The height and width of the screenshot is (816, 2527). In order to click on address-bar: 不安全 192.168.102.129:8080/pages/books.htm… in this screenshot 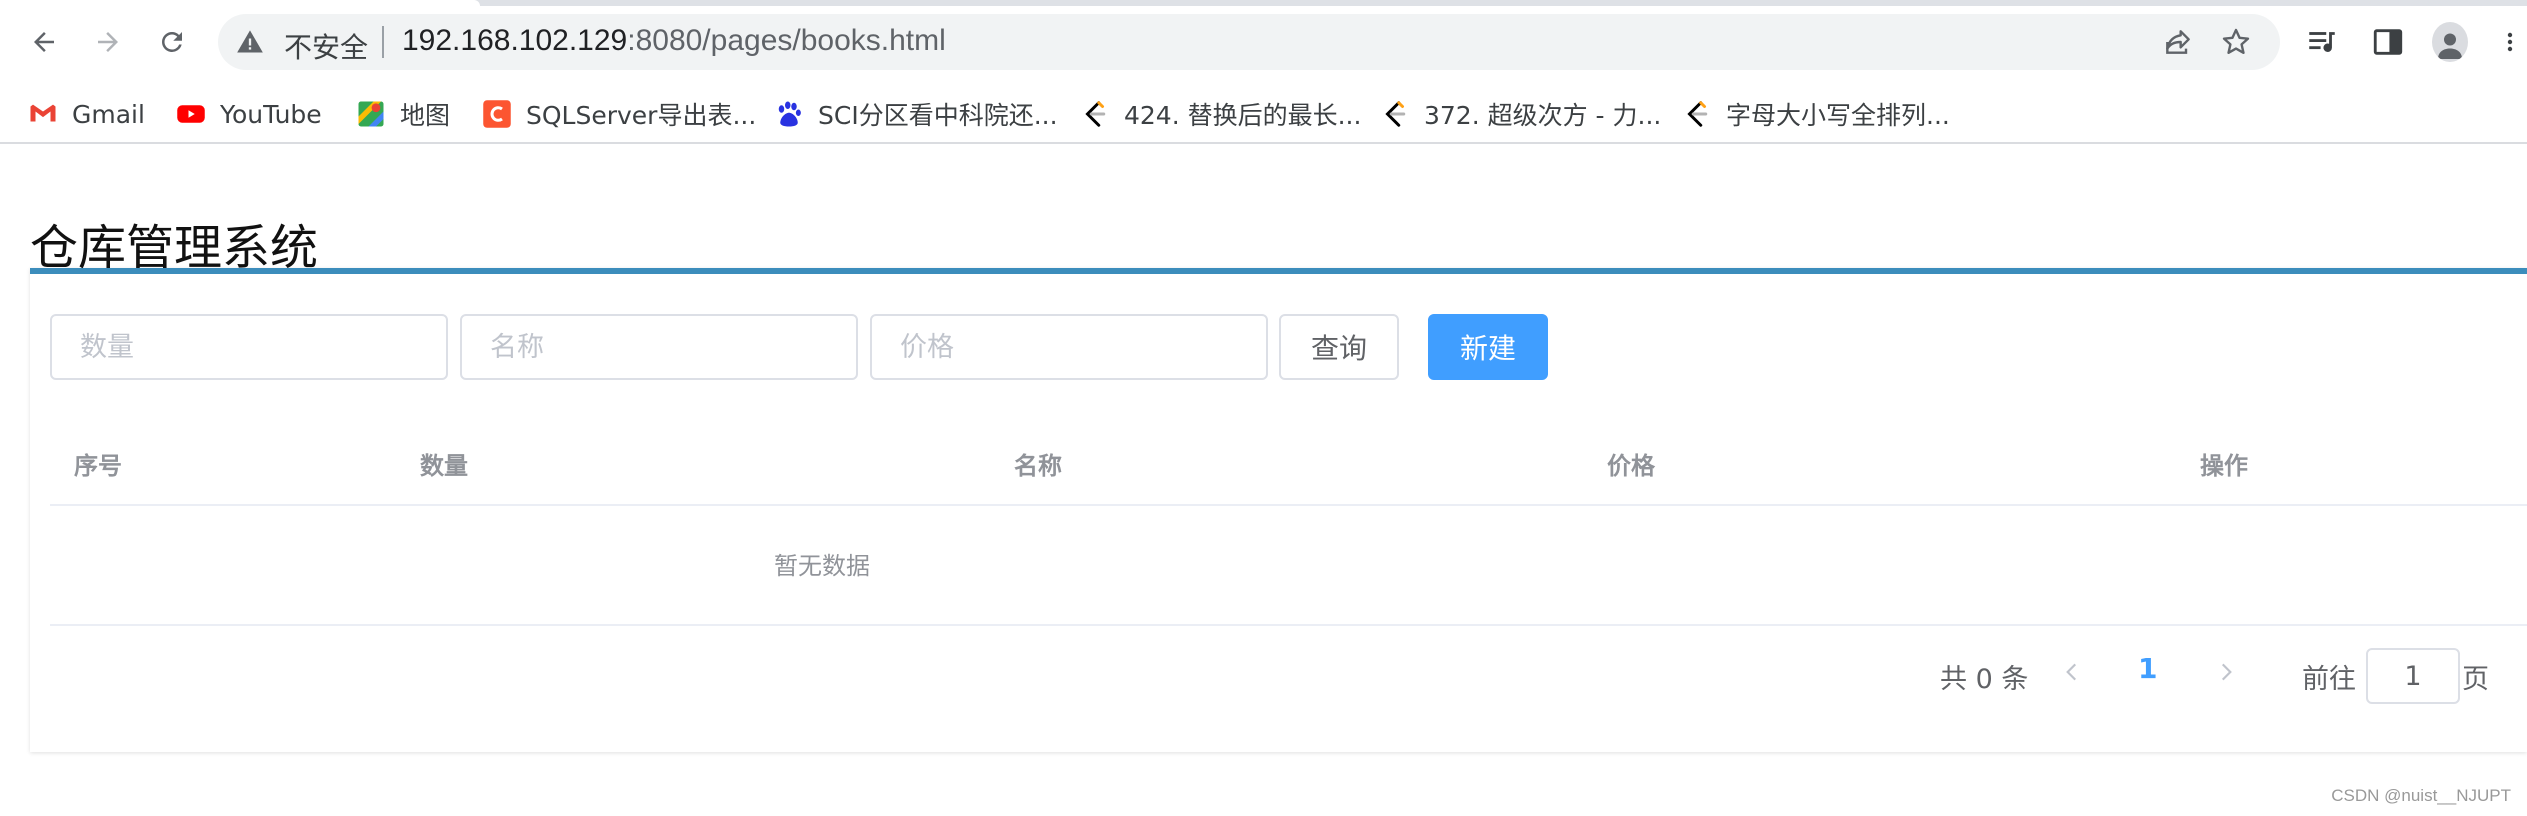, I will do `click(1249, 42)`.